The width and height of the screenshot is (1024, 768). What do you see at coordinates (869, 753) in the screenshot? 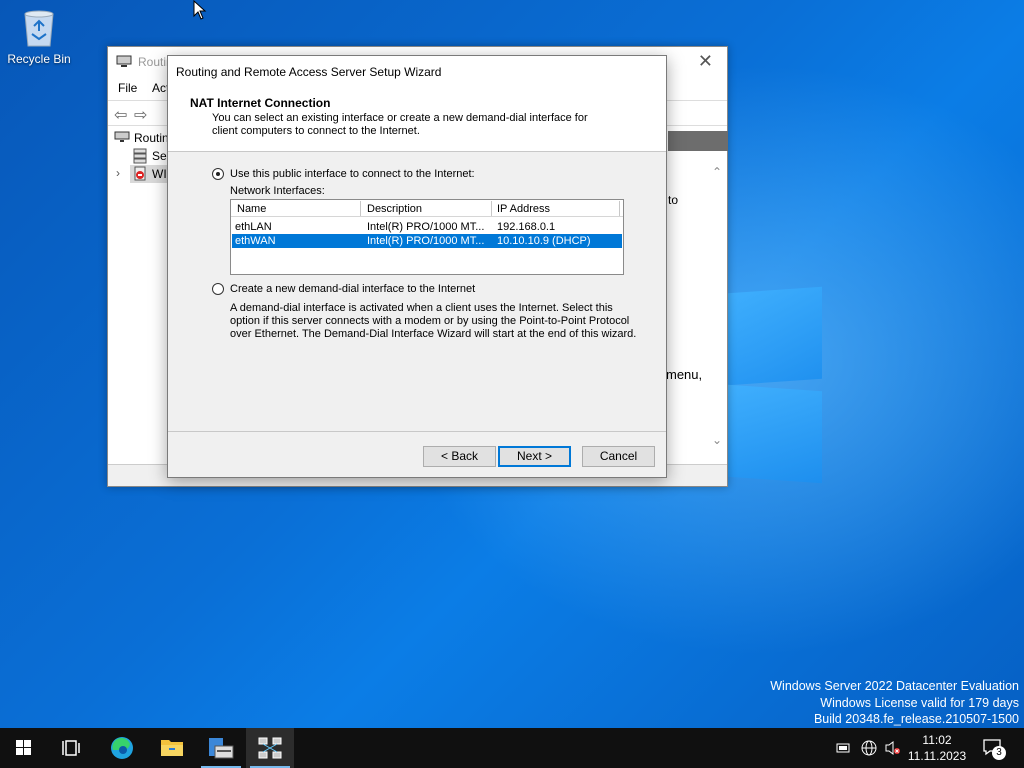
I see `tray-globe-icon` at bounding box center [869, 753].